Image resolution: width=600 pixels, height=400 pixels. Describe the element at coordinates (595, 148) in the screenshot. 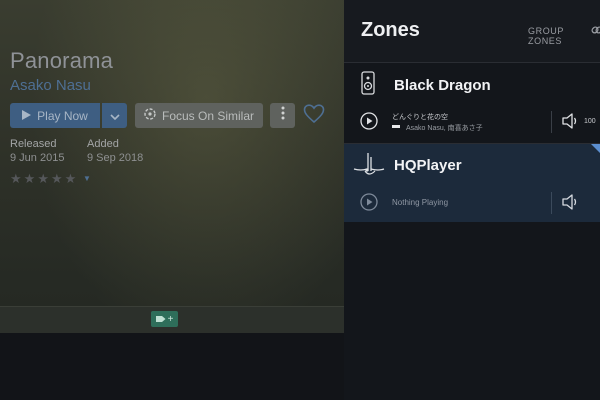

I see `selected-corner-indicator` at that location.